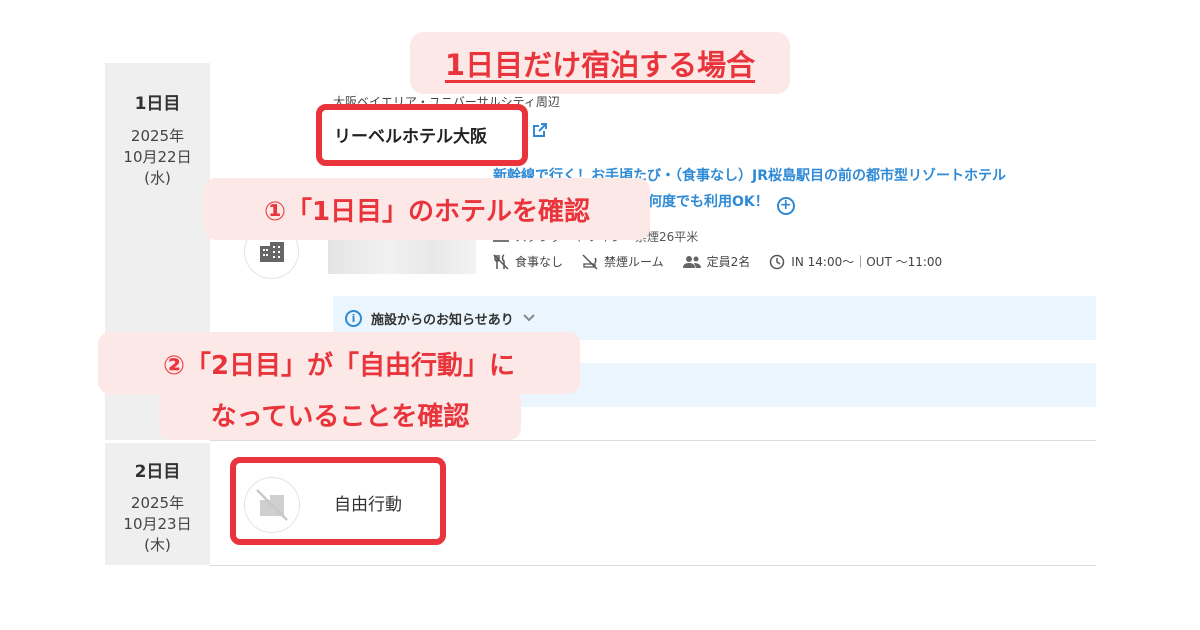 Image resolution: width=1200 pixels, height=630 pixels. What do you see at coordinates (529, 318) in the screenshot?
I see `chevron-down-icon` at bounding box center [529, 318].